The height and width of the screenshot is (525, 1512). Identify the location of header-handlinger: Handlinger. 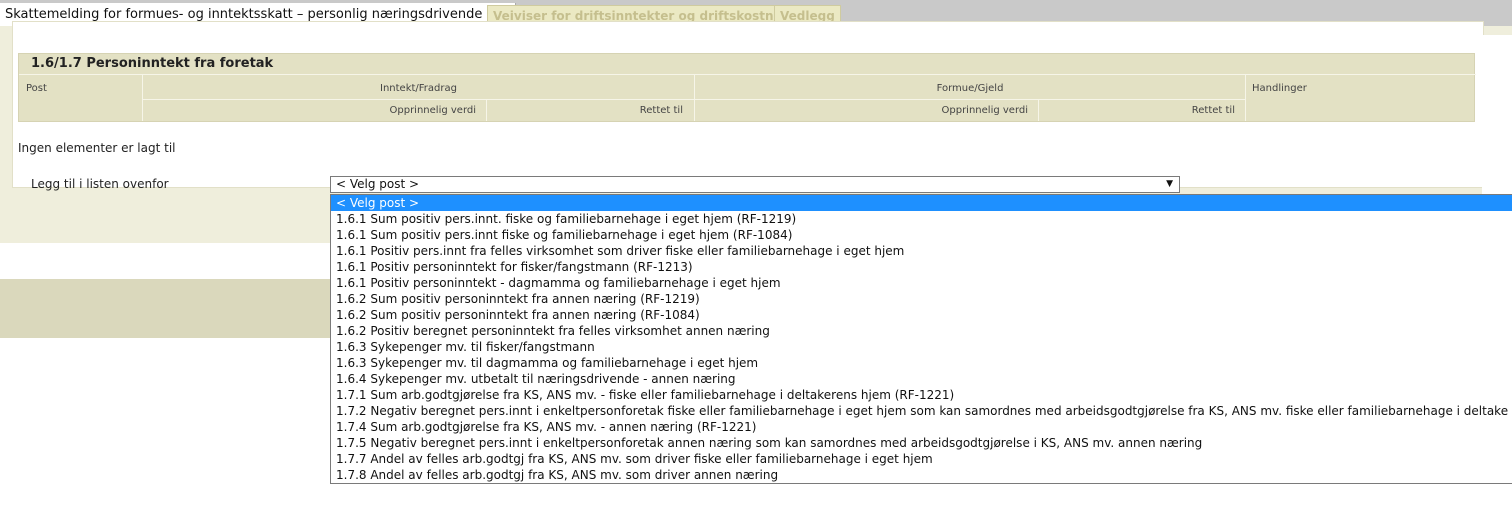
(1279, 88).